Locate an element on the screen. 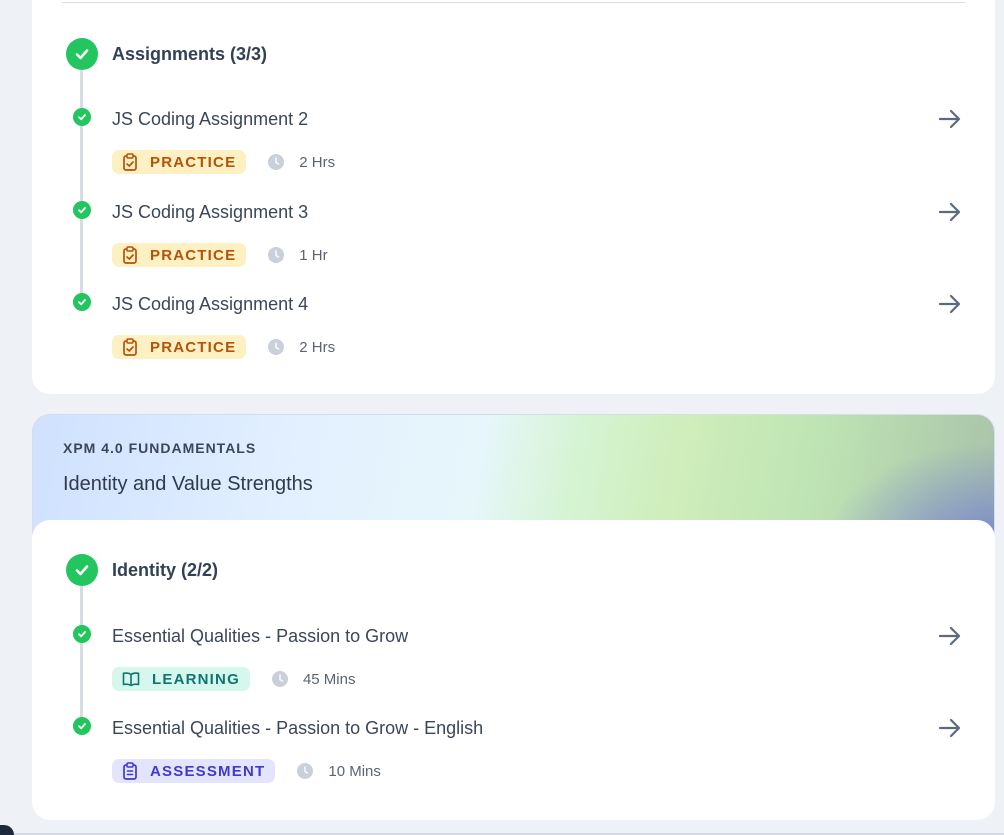 Image resolution: width=1004 pixels, height=835 pixels. item-title: JS Coding Assignment 4 is located at coordinates (210, 304).